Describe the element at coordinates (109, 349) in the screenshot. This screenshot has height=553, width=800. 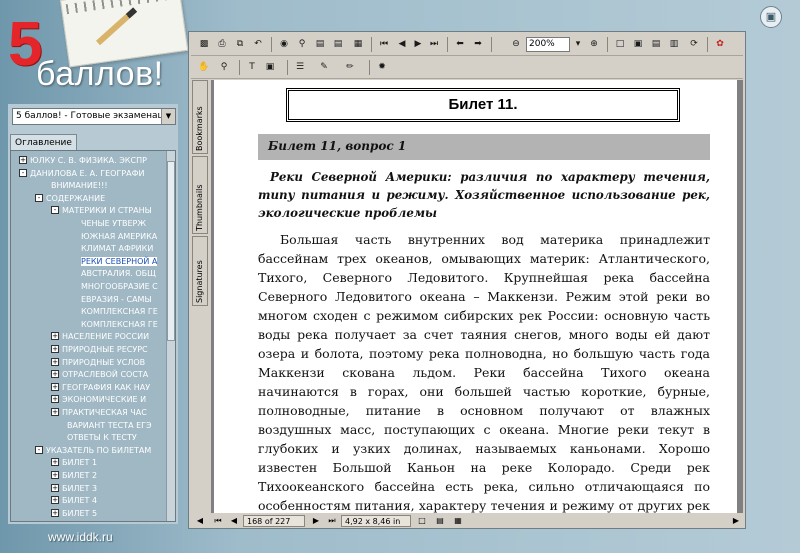
I see `tree-item: + ПРИРОДНЫЕ РЕСУРС` at that location.